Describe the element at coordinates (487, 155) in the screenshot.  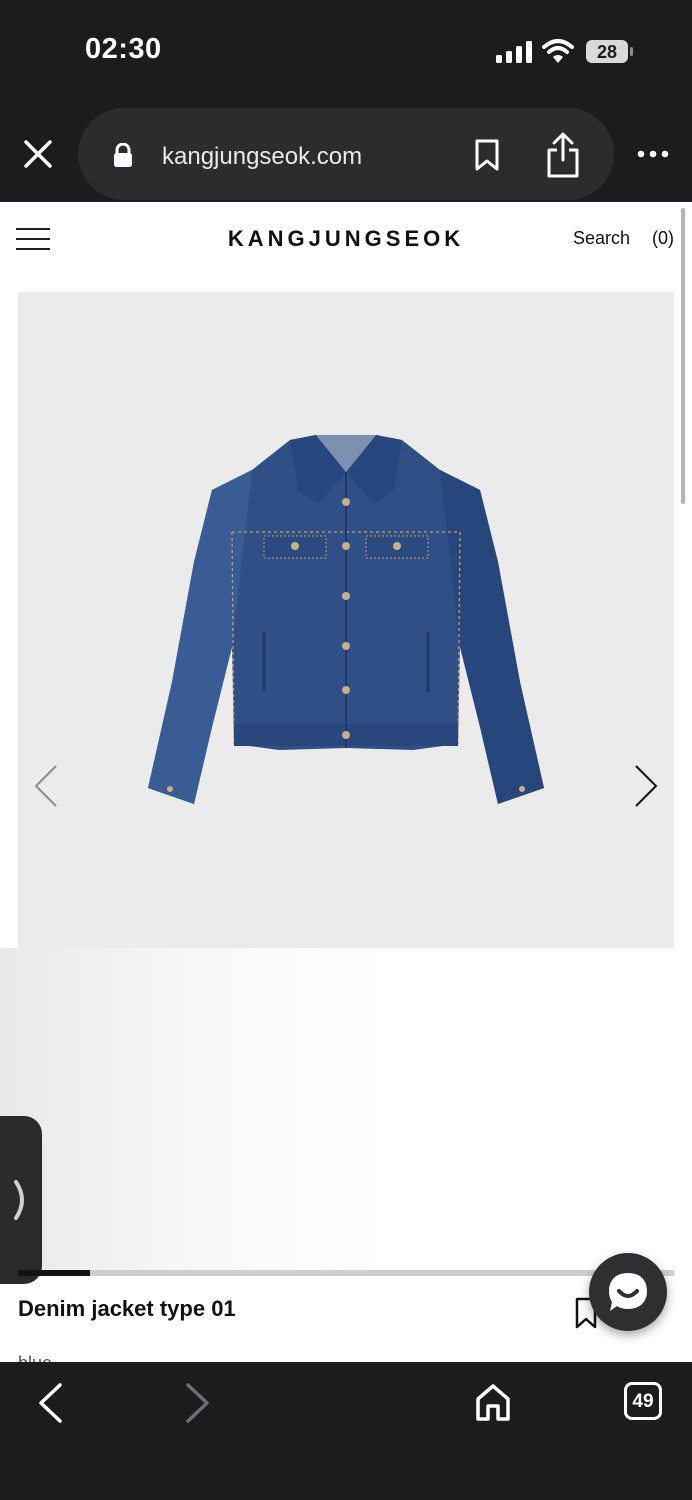
I see `bookmark-icon` at that location.